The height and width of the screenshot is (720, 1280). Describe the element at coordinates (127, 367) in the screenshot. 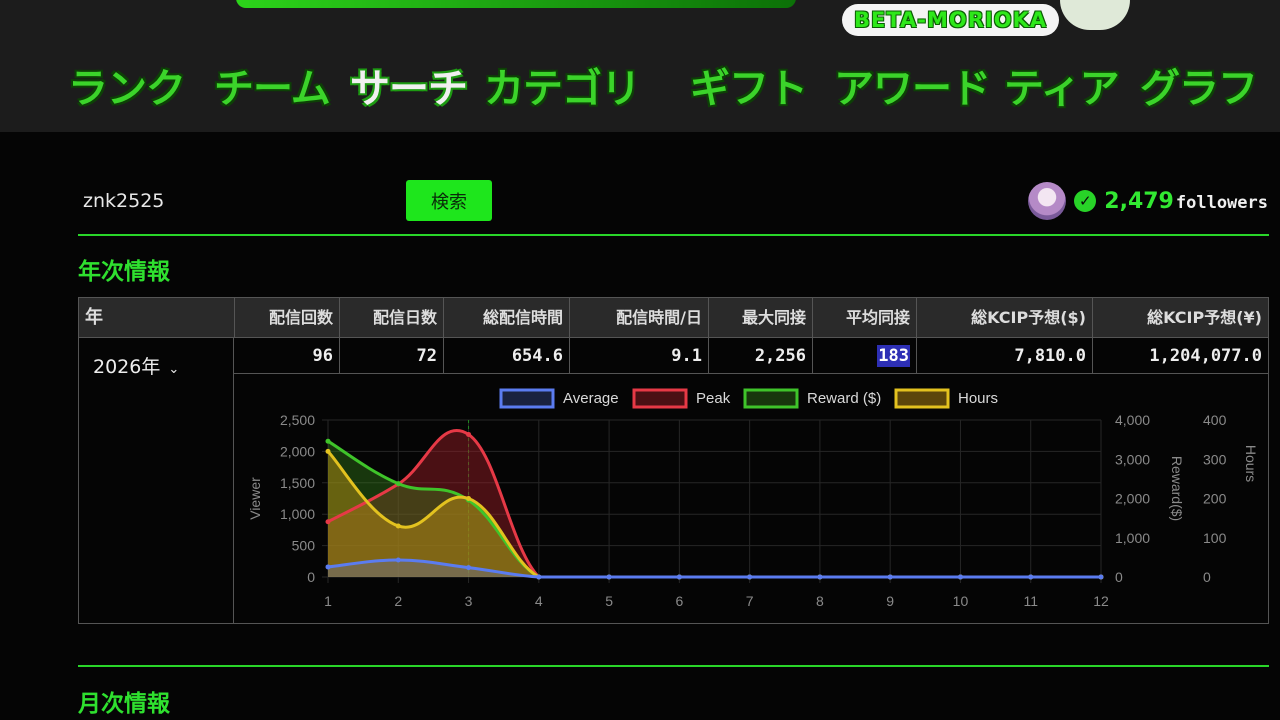

I see `year-select-value: 2026年` at that location.